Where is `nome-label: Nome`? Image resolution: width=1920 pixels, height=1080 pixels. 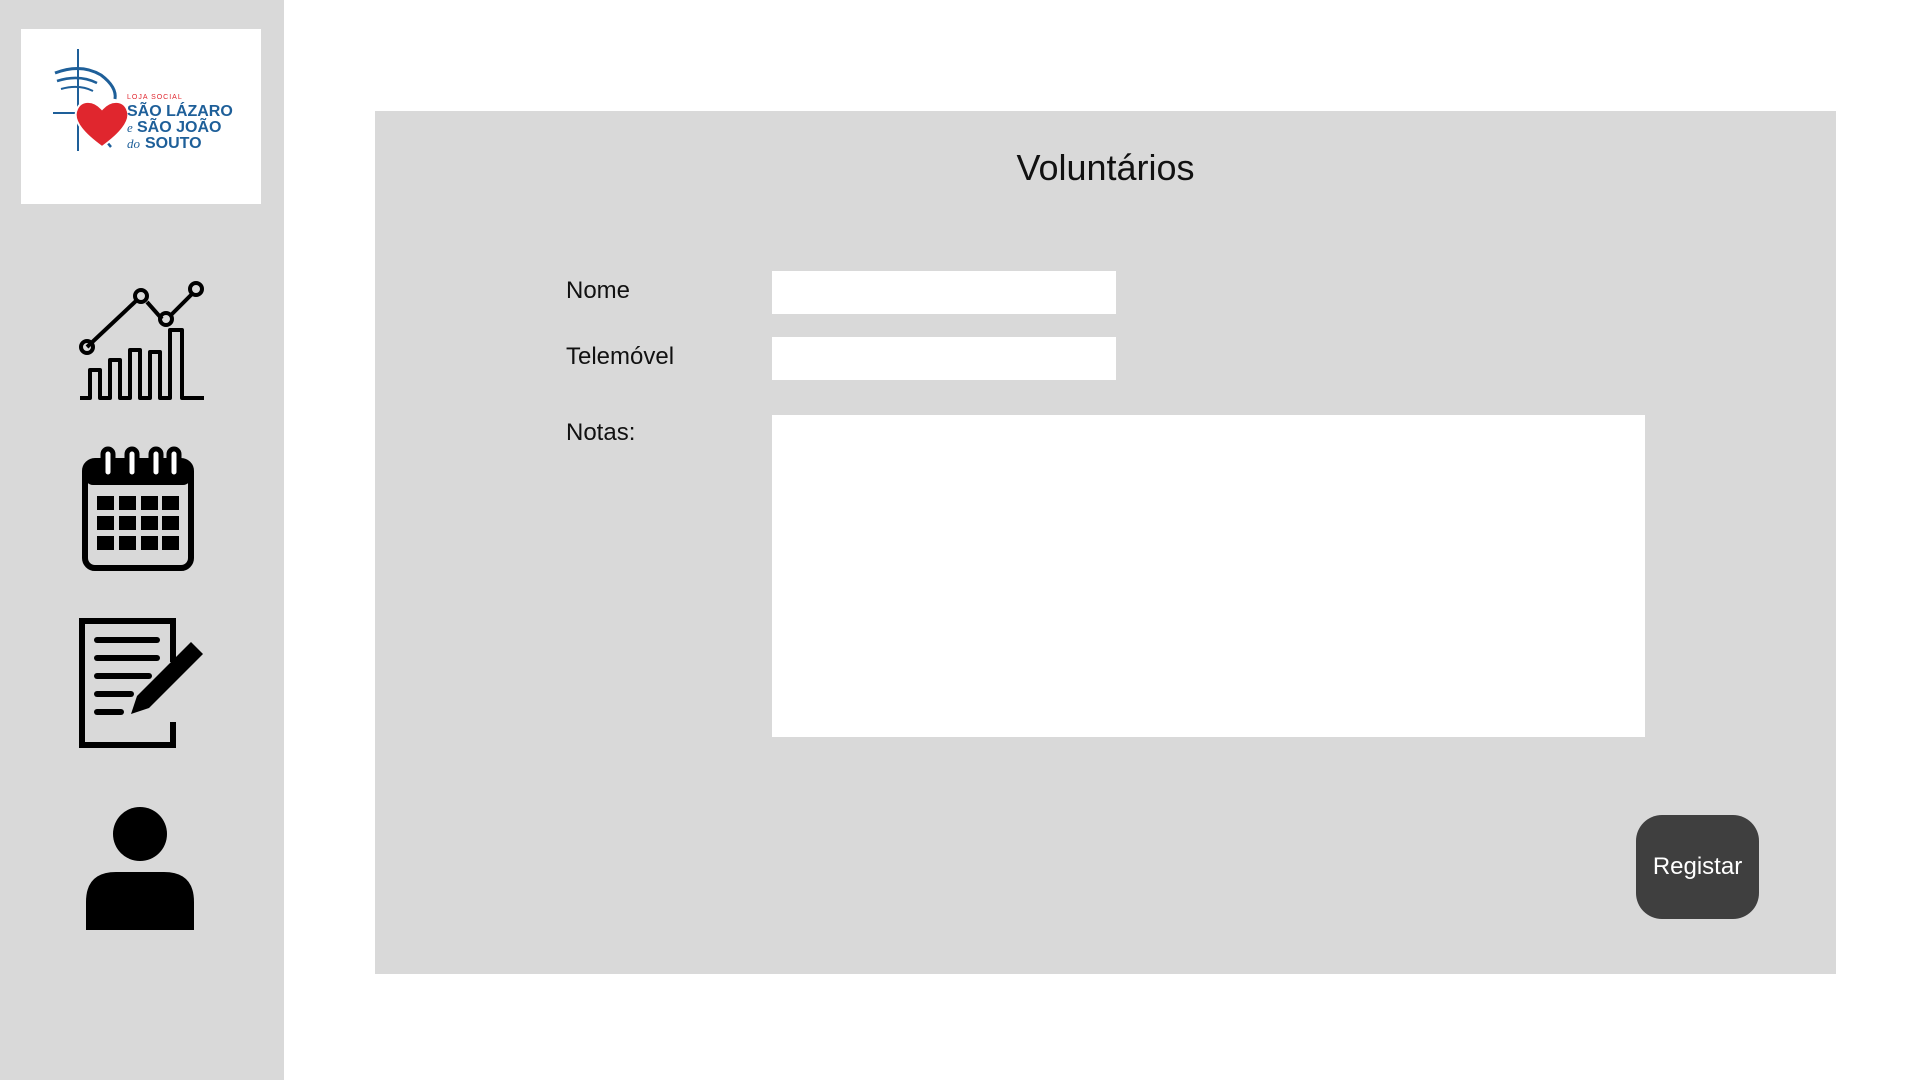 nome-label: Nome is located at coordinates (598, 290).